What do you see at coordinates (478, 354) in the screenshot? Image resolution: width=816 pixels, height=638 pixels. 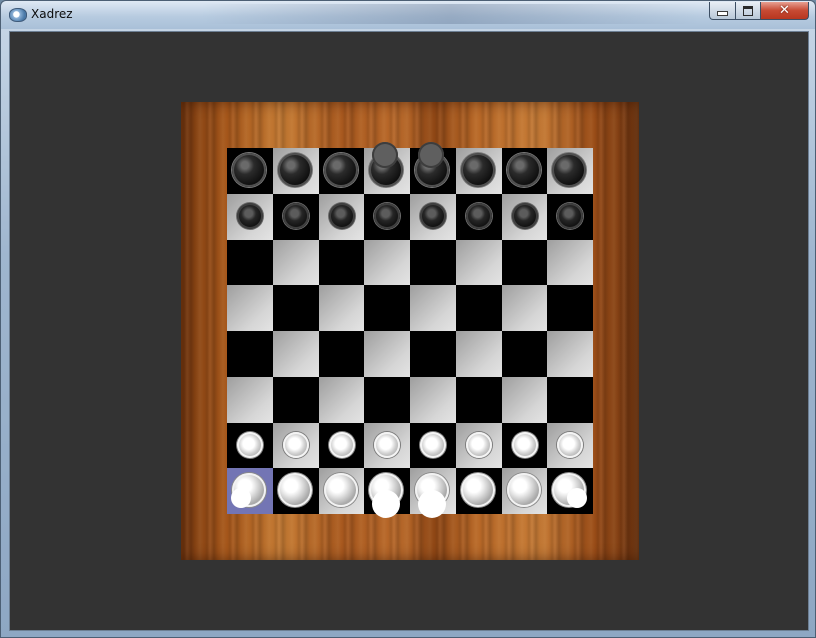 I see `square-f4` at bounding box center [478, 354].